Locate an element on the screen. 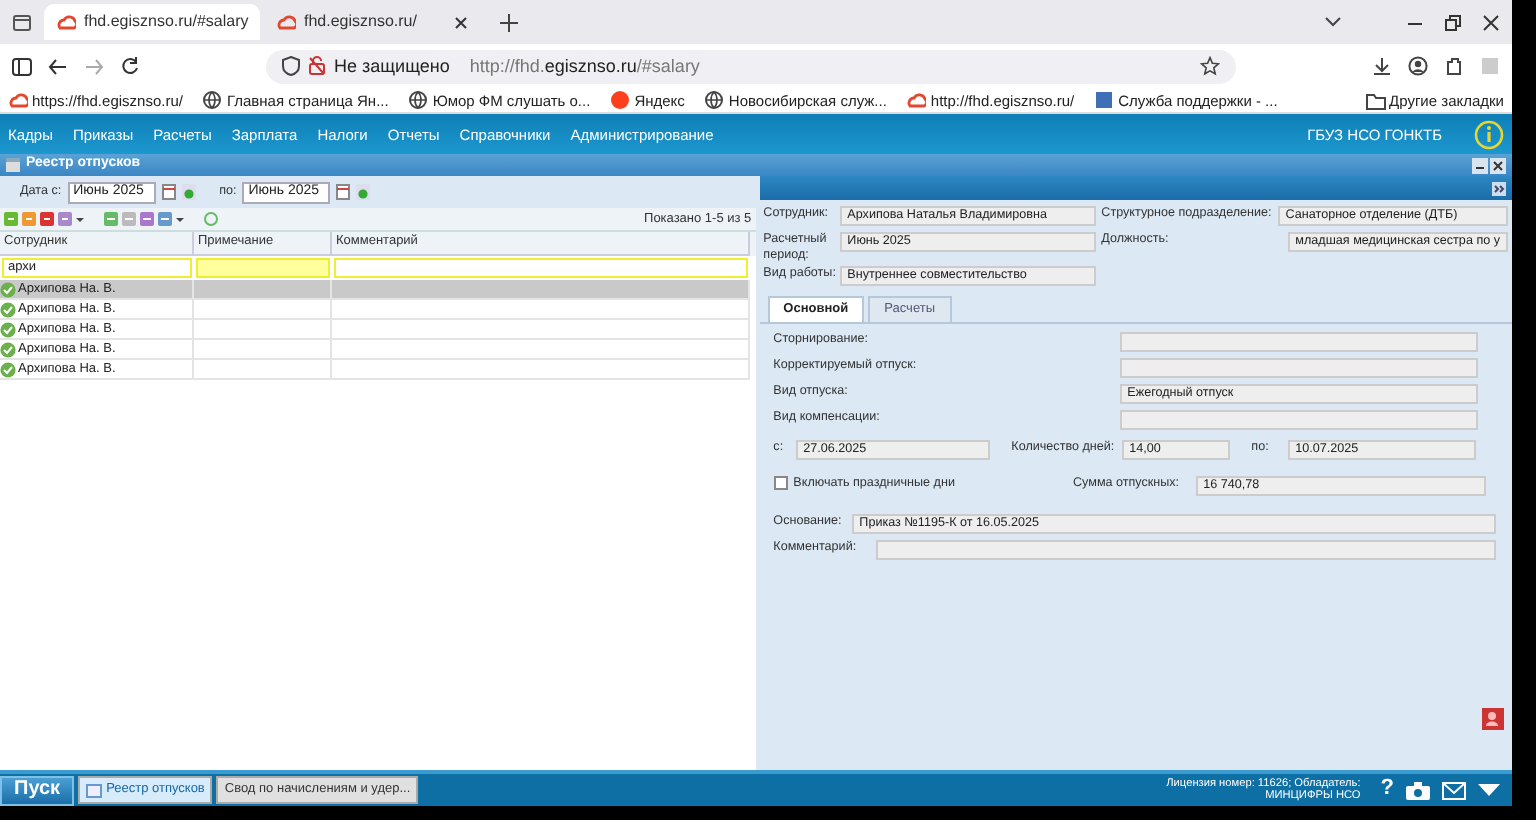 The image size is (1536, 820). camera-icon is located at coordinates (1418, 790).